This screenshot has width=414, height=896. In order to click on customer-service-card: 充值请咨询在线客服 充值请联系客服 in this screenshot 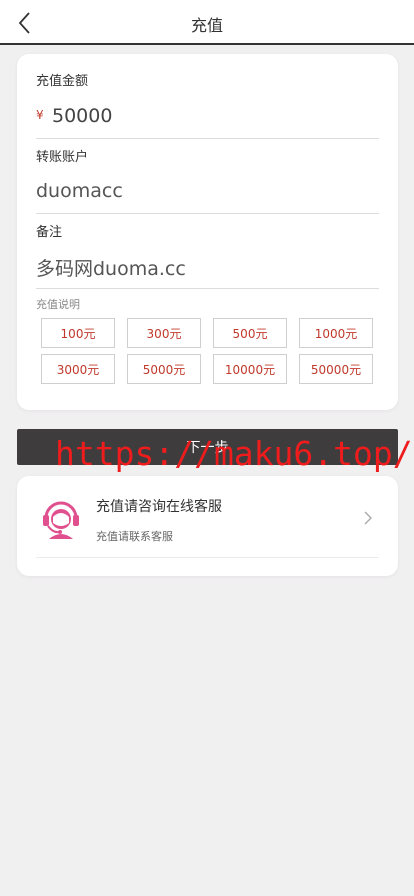, I will do `click(207, 526)`.